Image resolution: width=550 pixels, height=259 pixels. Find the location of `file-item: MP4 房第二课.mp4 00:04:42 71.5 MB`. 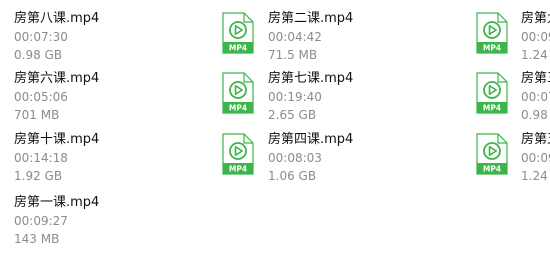

file-item: MP4 房第二课.mp4 00:04:42 71.5 MB is located at coordinates (330, 38).